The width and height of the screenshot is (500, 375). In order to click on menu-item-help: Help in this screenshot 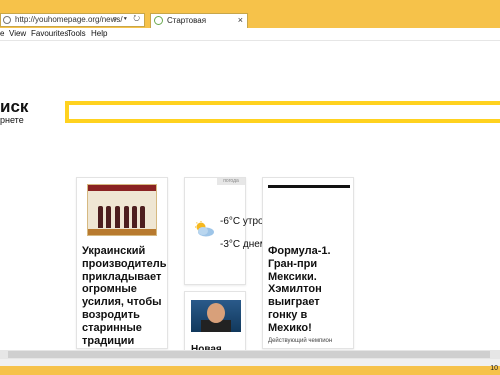, I will do `click(99, 33)`.